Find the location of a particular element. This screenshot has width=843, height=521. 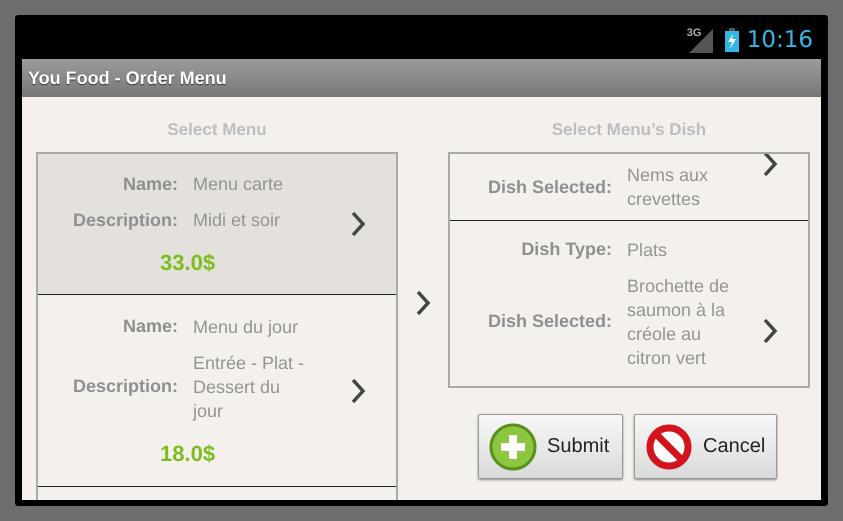

menu-item: Name: Menu carte Description: Midi et soir 33.0$ is located at coordinates (217, 224).